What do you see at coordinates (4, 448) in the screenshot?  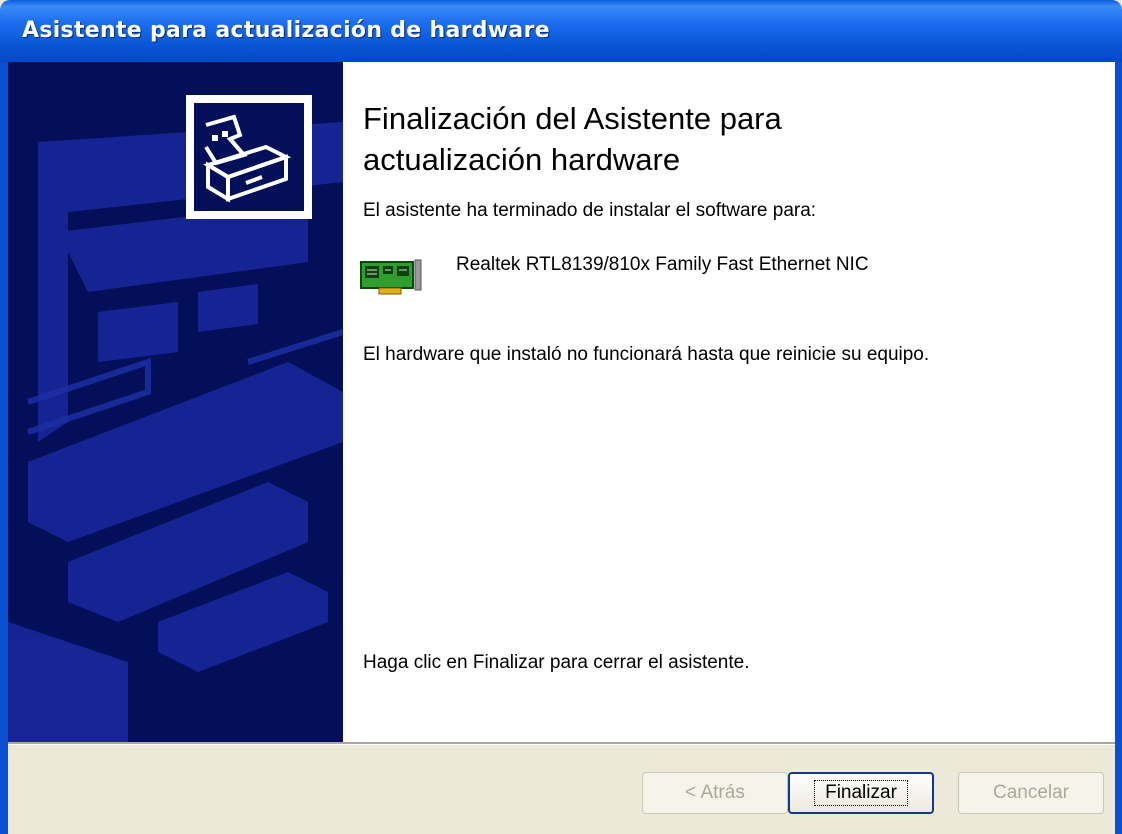 I see `window-frame-left` at bounding box center [4, 448].